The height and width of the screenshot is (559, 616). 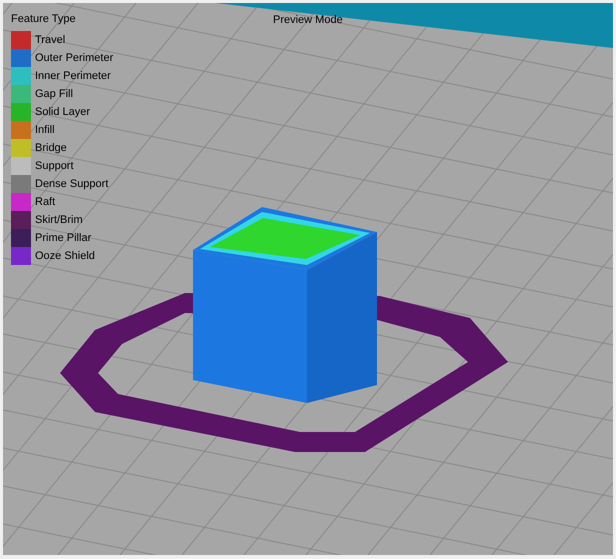 What do you see at coordinates (71, 184) in the screenshot?
I see `legend-label: Dense Support` at bounding box center [71, 184].